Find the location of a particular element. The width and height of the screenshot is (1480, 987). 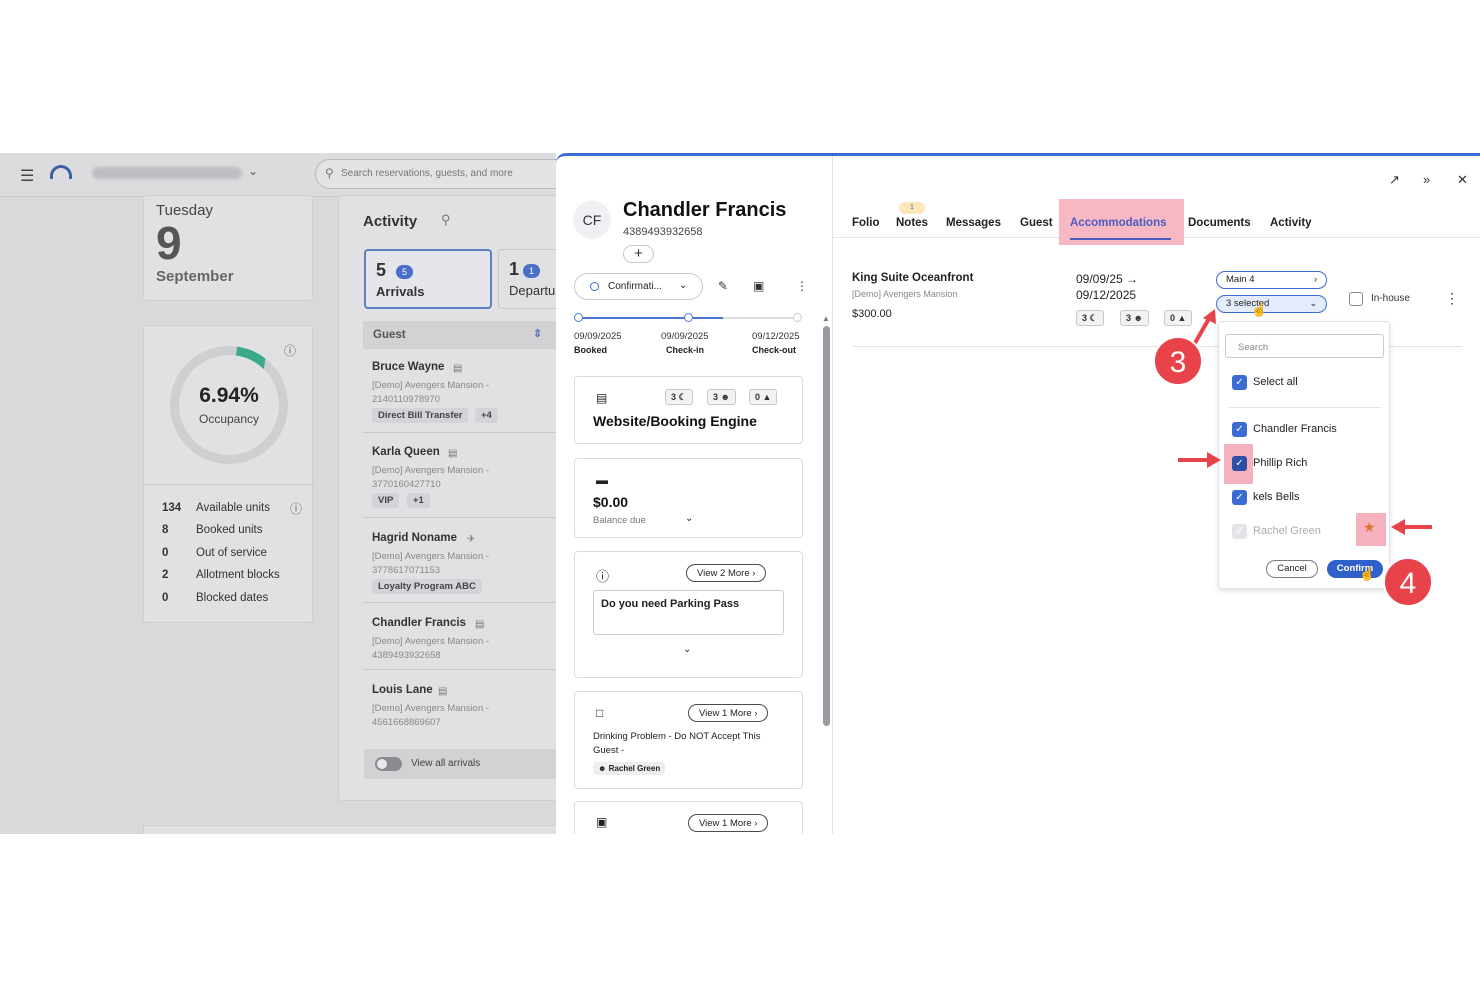

arrow-to-phillip is located at coordinates (1199, 460).